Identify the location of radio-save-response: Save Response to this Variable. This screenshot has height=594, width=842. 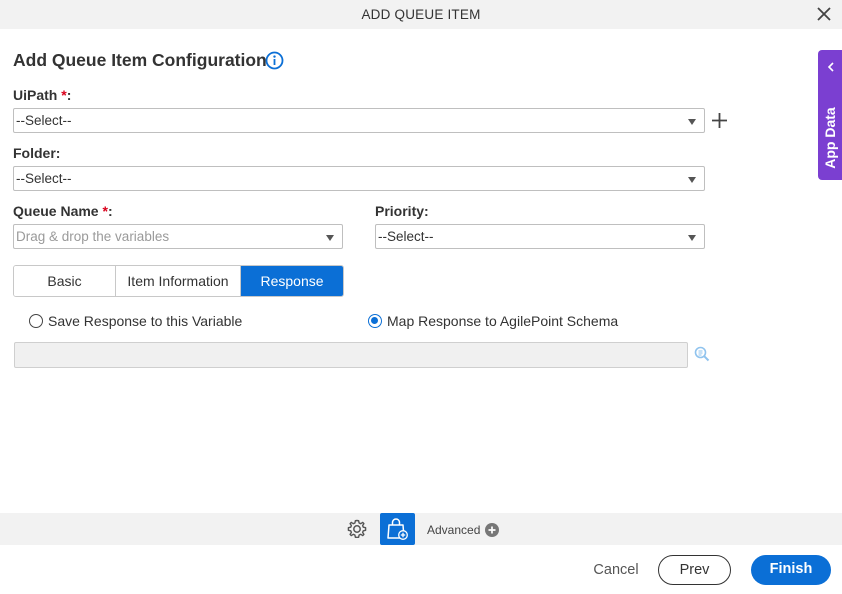
(135, 321).